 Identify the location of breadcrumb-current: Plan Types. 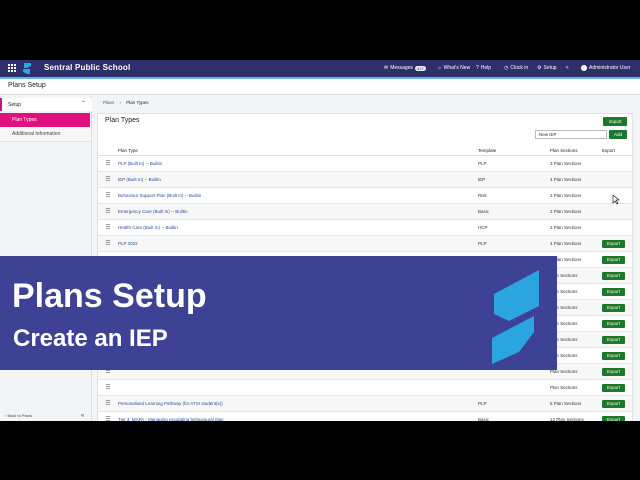
(137, 102).